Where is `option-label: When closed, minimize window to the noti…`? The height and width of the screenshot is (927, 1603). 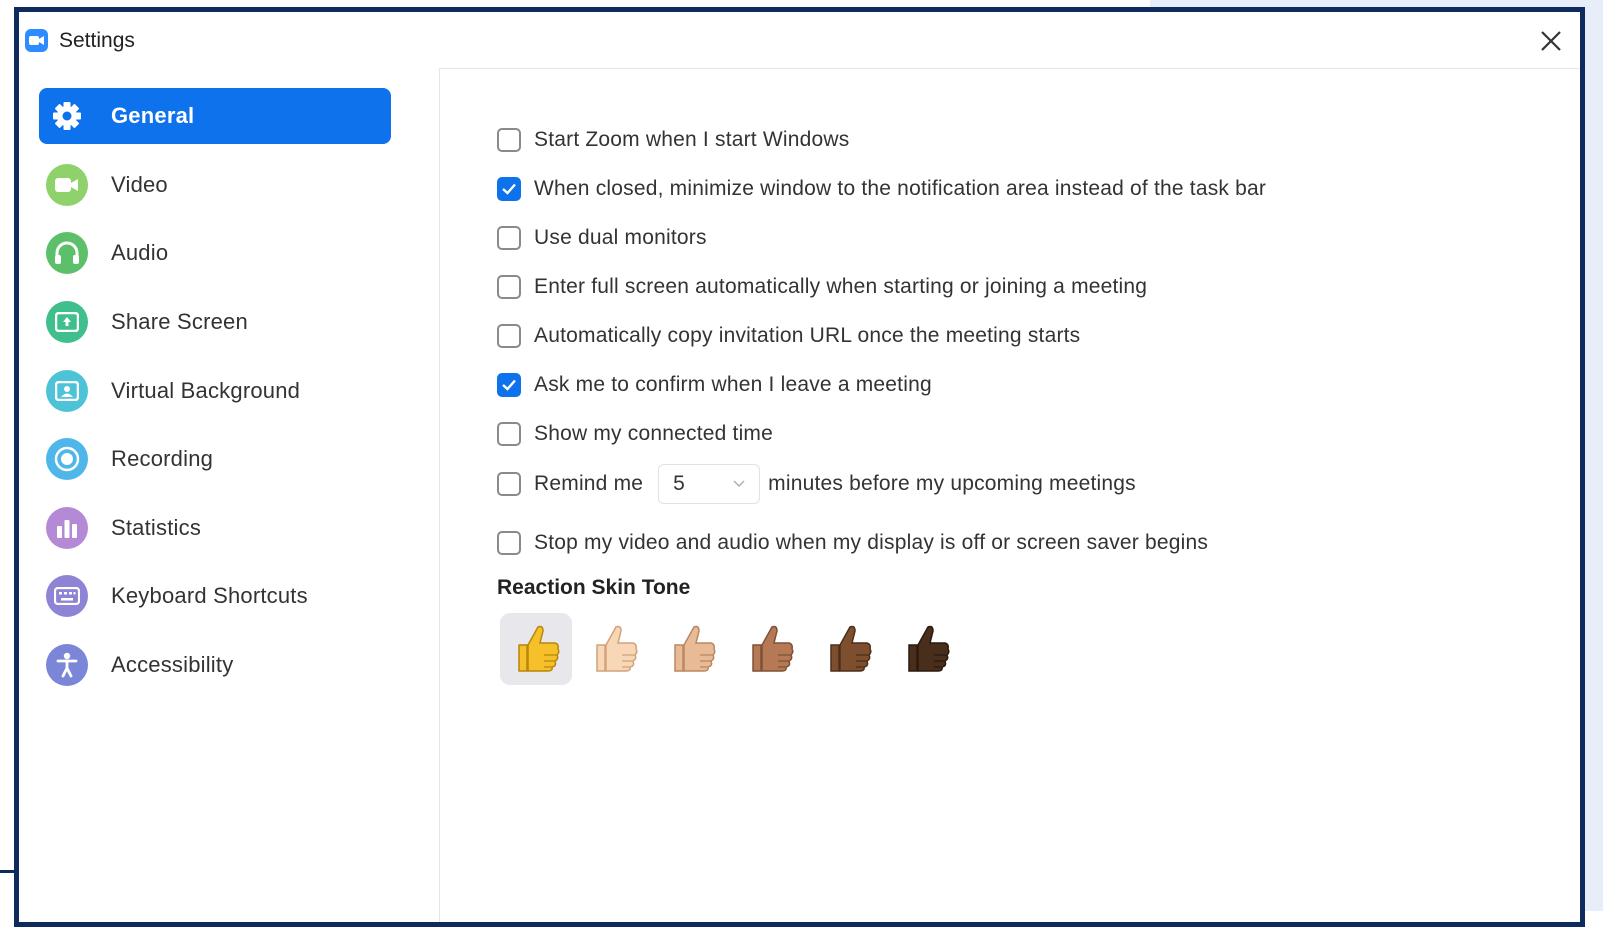
option-label: When closed, minimize window to the noti… is located at coordinates (900, 188).